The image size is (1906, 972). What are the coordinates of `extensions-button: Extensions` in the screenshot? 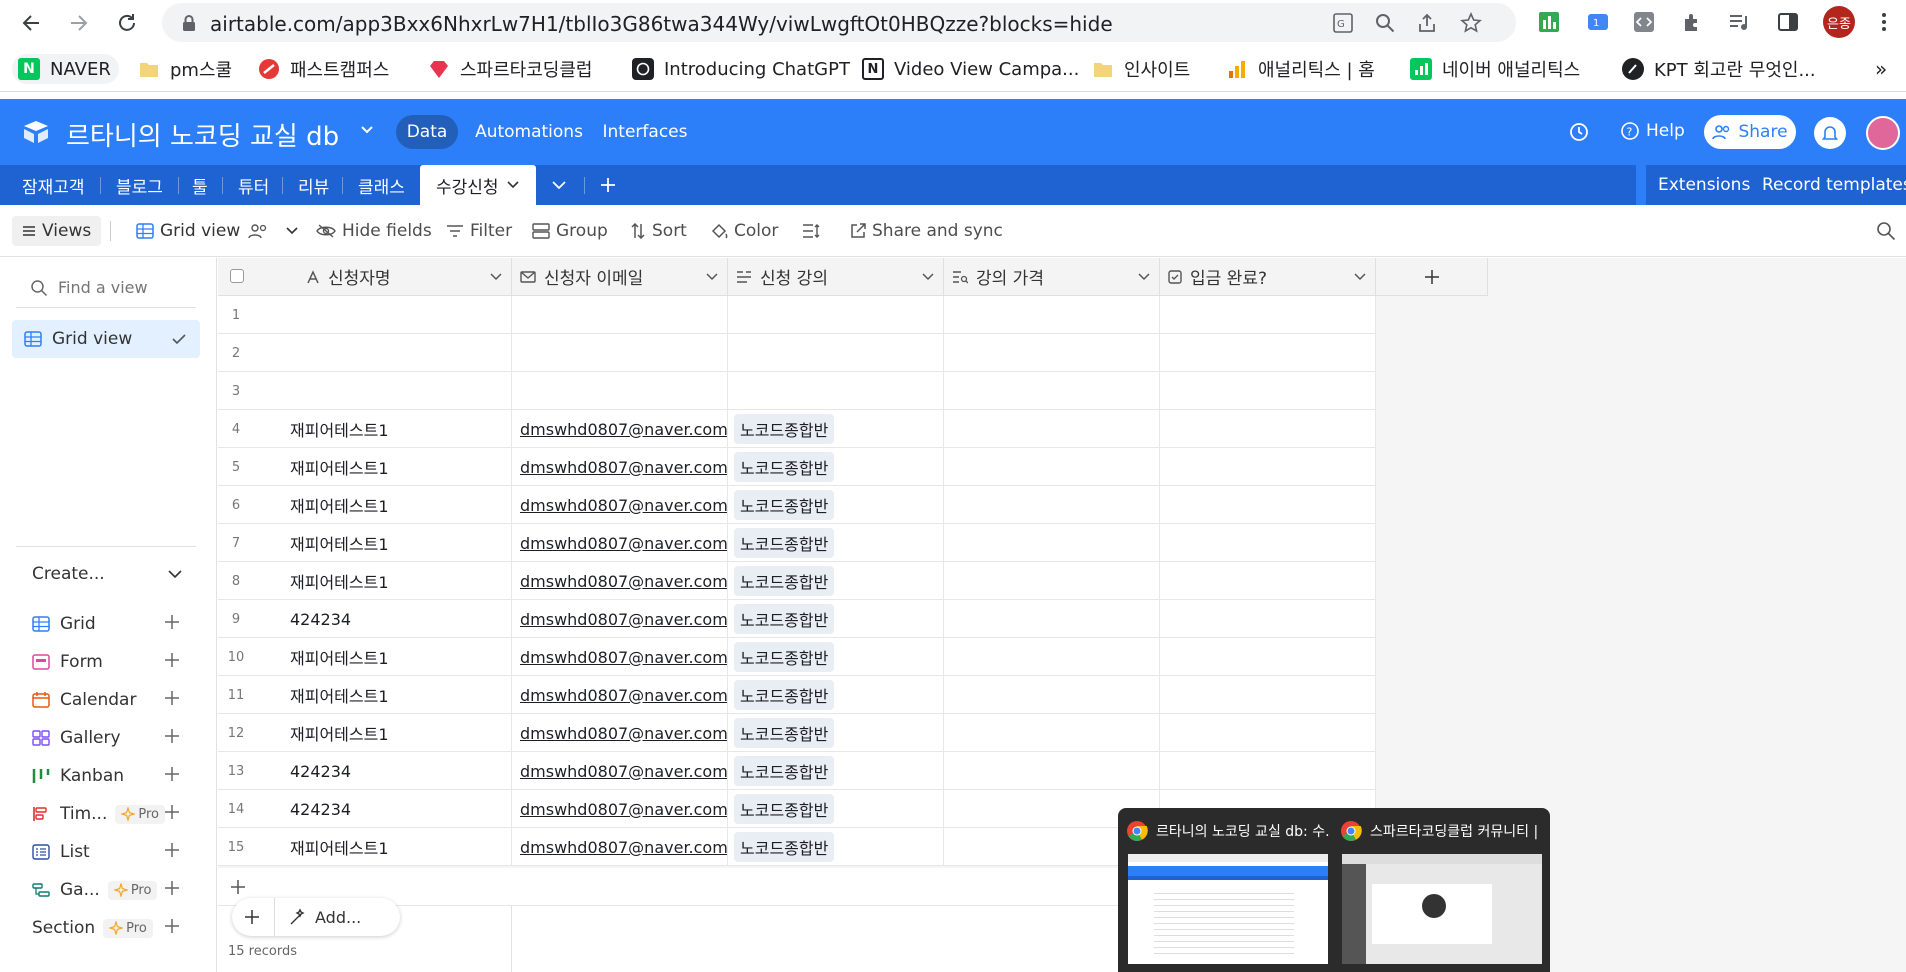 It's located at (1704, 185).